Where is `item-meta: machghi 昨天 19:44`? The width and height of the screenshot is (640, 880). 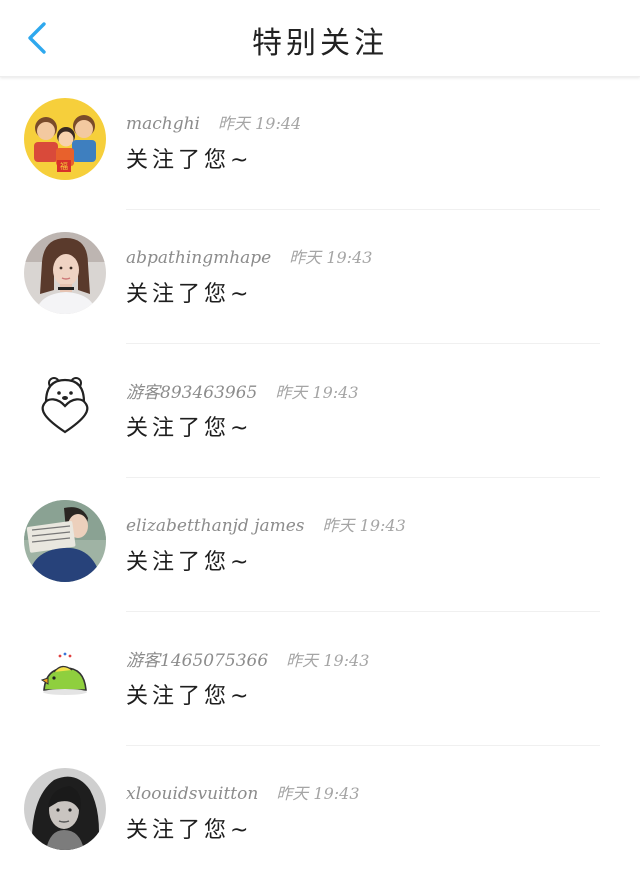
item-meta: machghi 昨天 19:44 is located at coordinates (213, 122).